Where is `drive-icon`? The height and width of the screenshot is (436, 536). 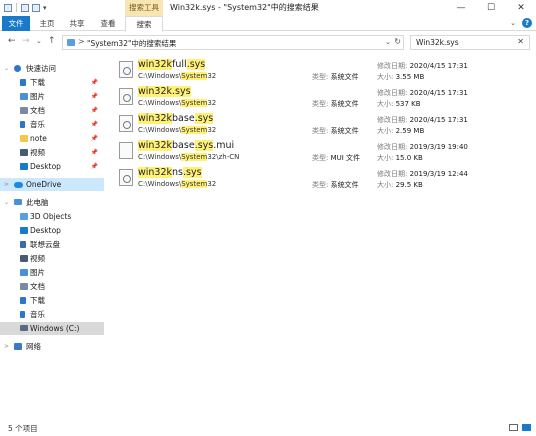
drive-icon is located at coordinates (24, 328).